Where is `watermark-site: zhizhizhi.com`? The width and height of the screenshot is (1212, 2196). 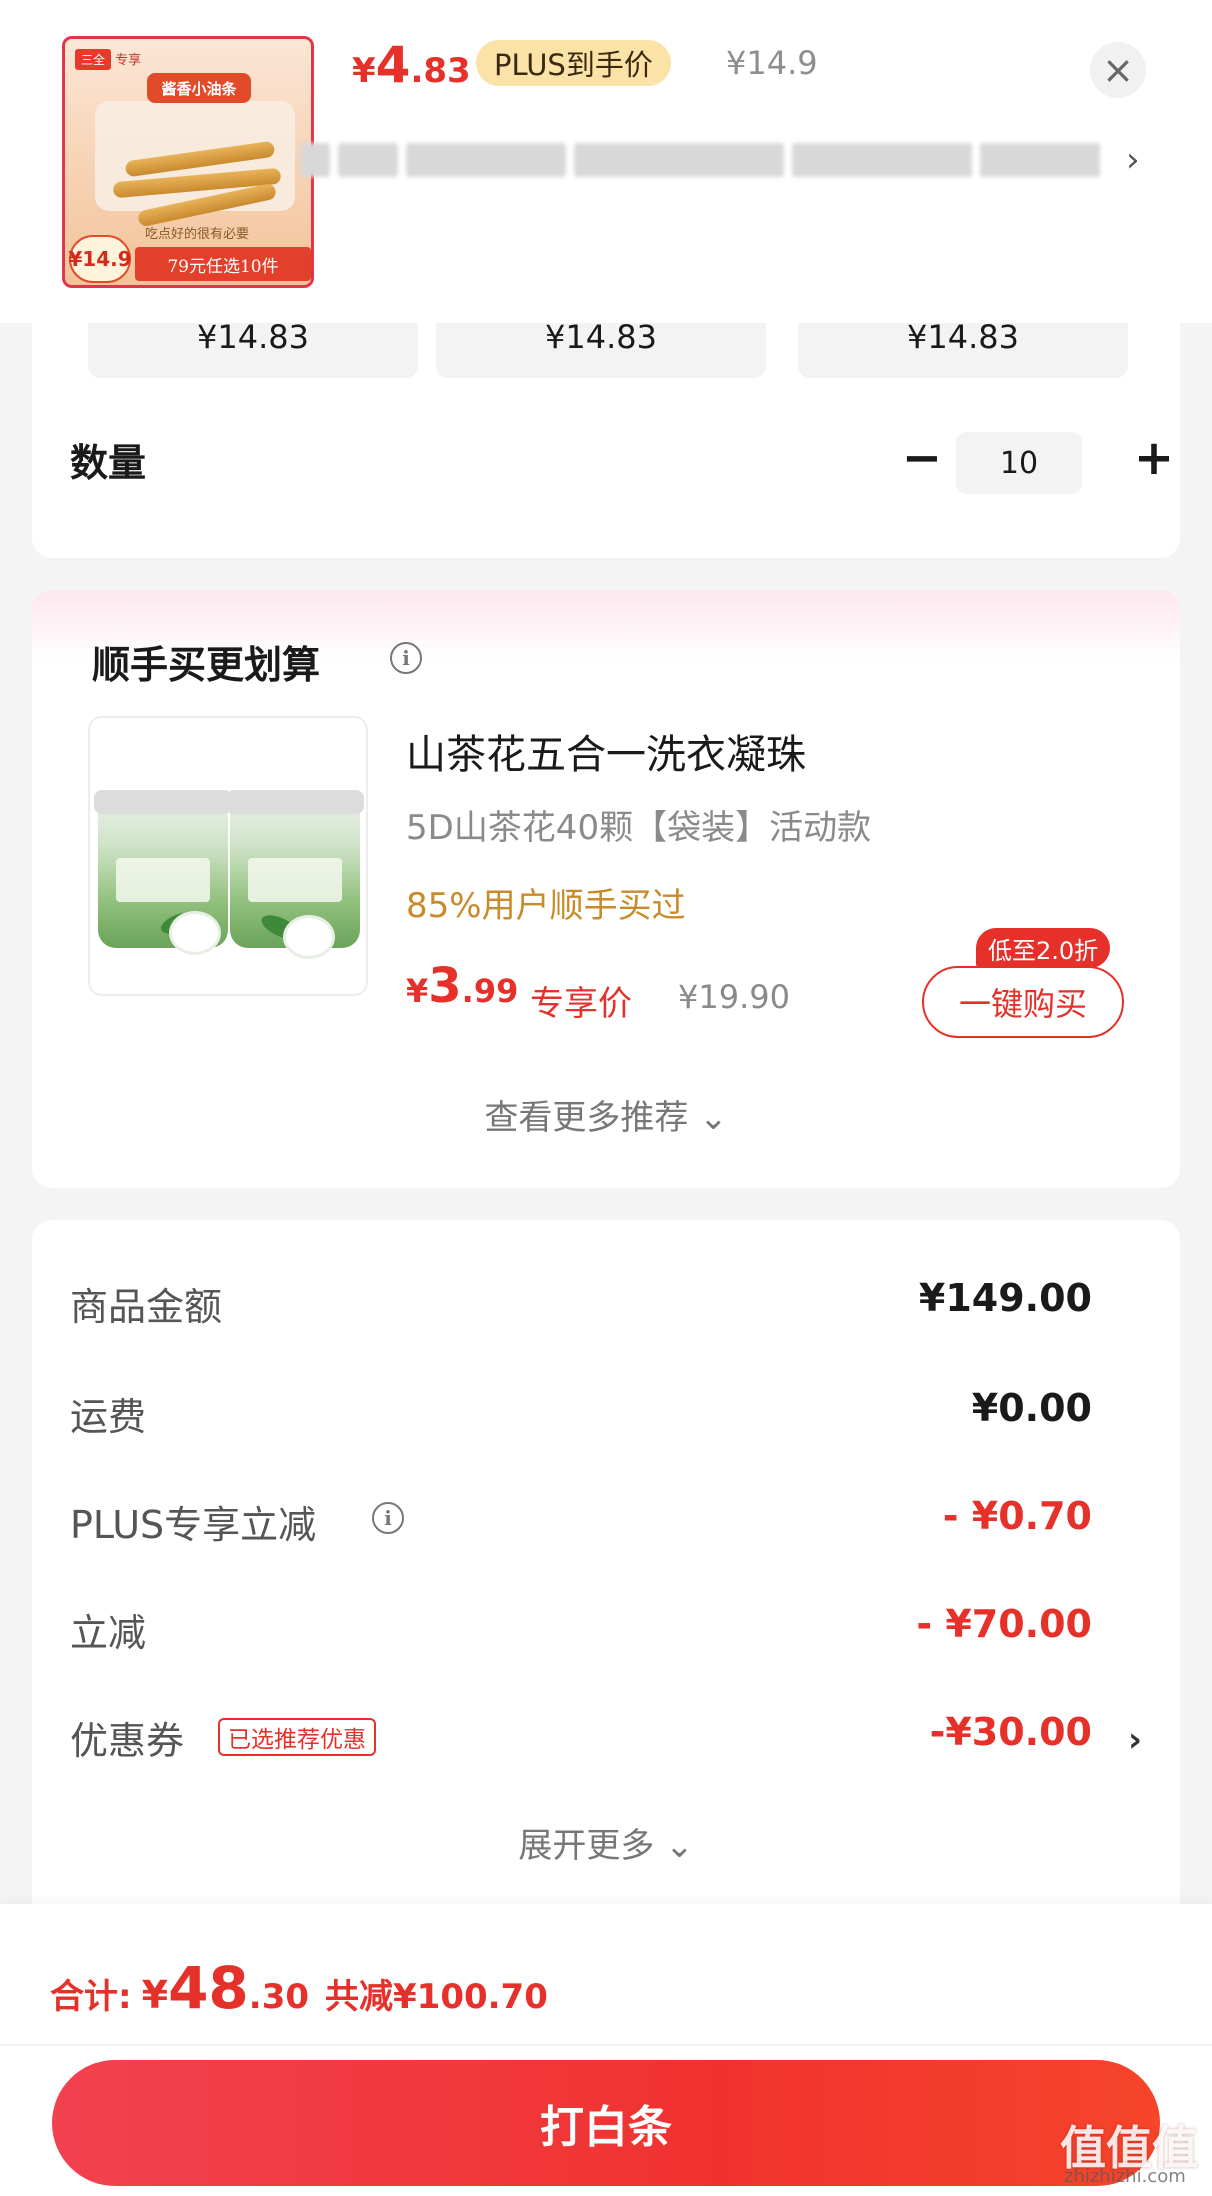
watermark-site: zhizhizhi.com is located at coordinates (1125, 2176).